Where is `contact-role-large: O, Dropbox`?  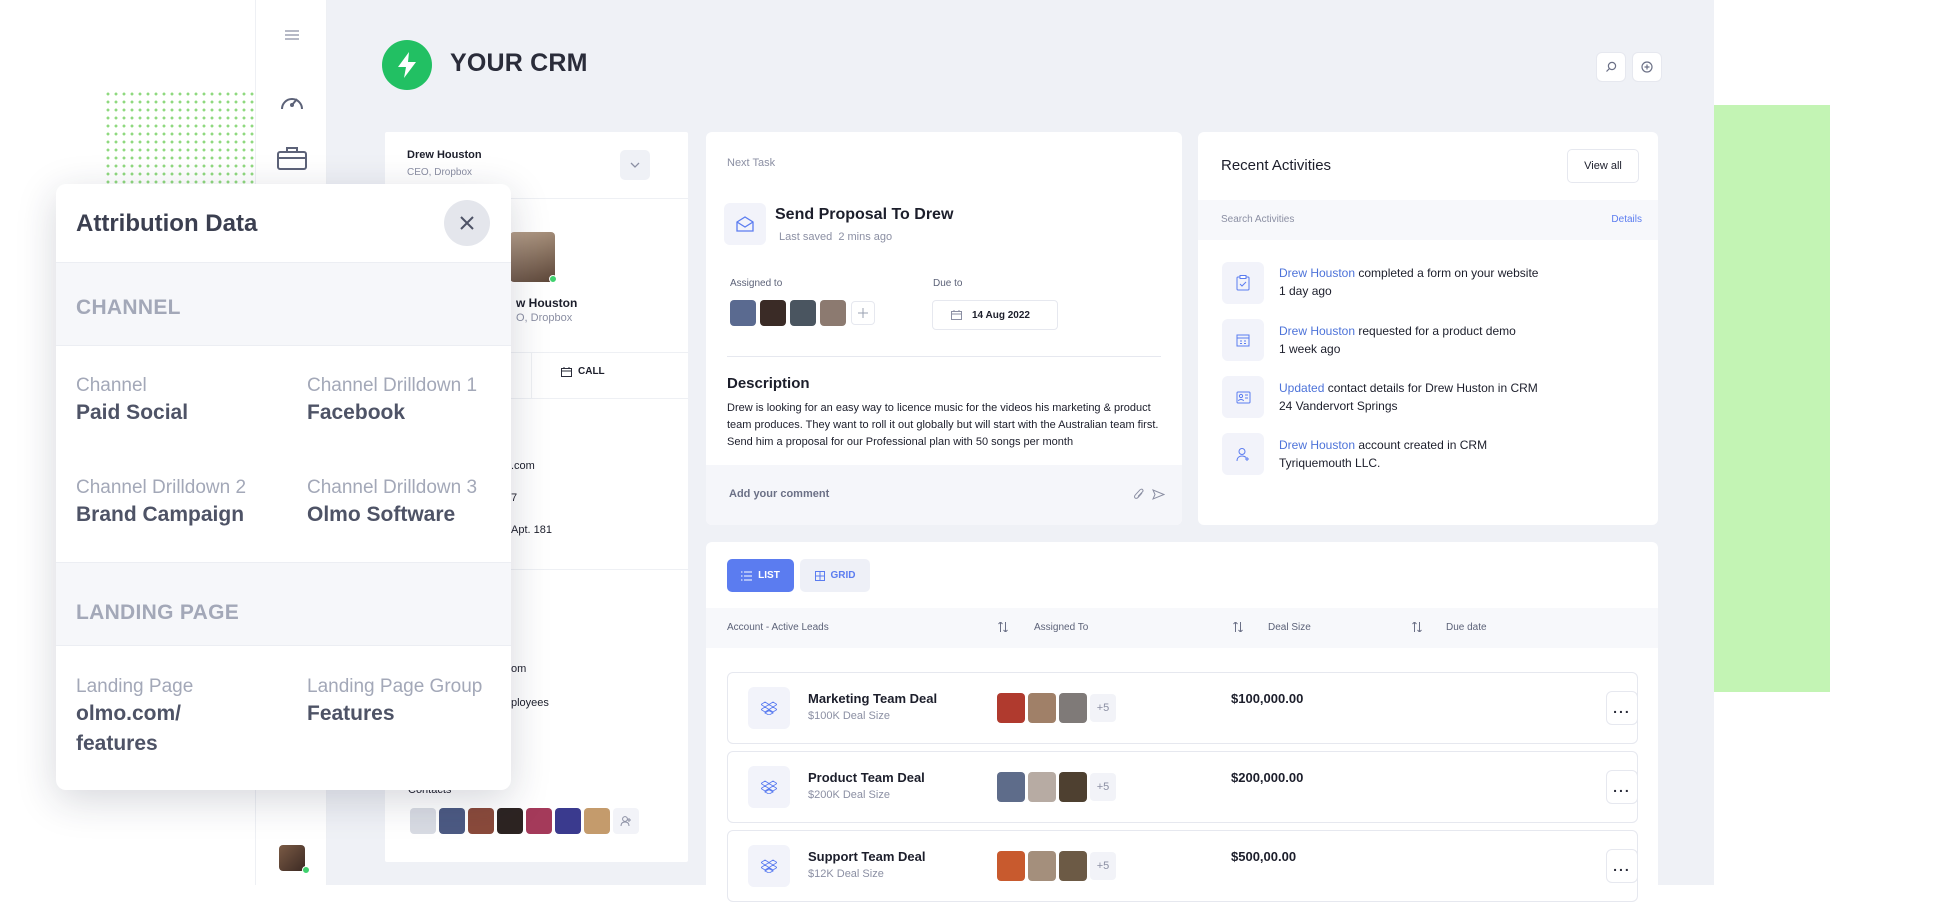 contact-role-large: O, Dropbox is located at coordinates (544, 318).